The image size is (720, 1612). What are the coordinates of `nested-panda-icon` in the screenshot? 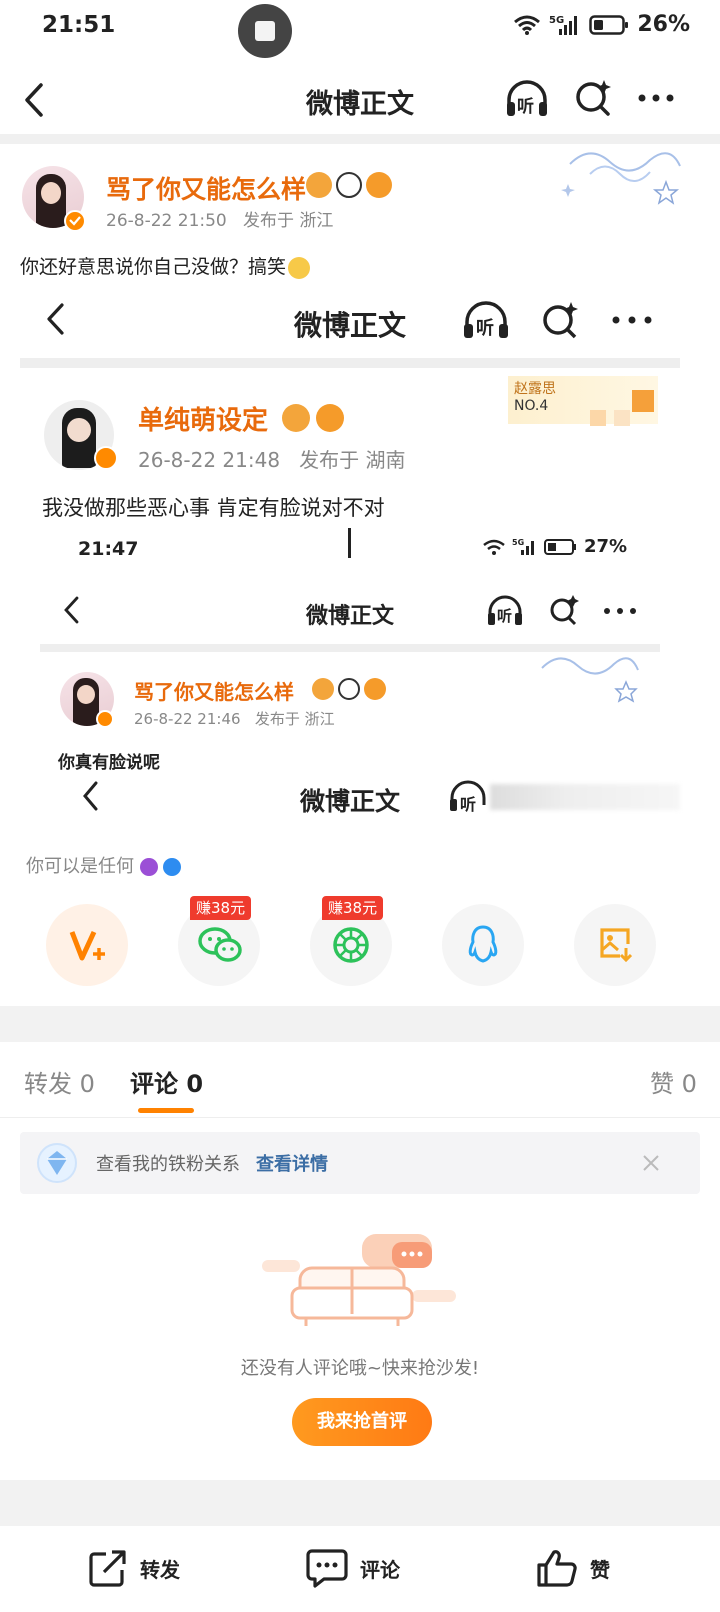 It's located at (349, 689).